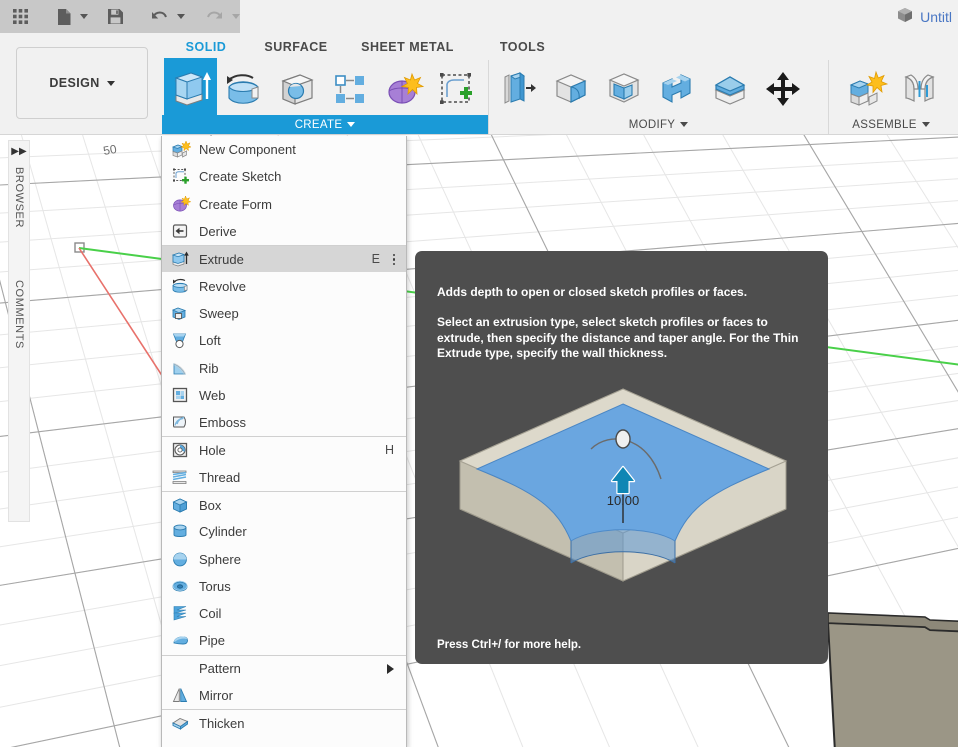 The height and width of the screenshot is (747, 958). I want to click on menu-item-label: Pipe, so click(212, 641).